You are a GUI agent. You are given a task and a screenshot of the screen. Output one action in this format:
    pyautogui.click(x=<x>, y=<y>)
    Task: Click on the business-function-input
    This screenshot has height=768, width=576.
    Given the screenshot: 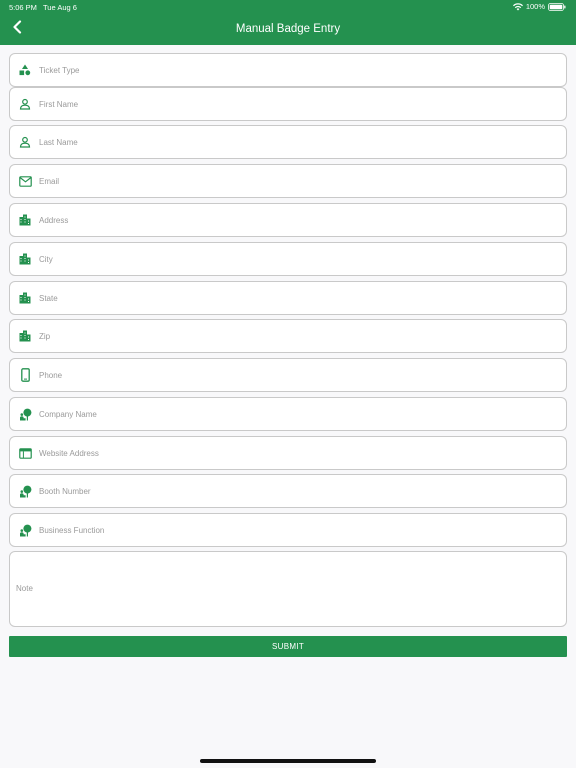 What is the action you would take?
    pyautogui.click(x=289, y=530)
    